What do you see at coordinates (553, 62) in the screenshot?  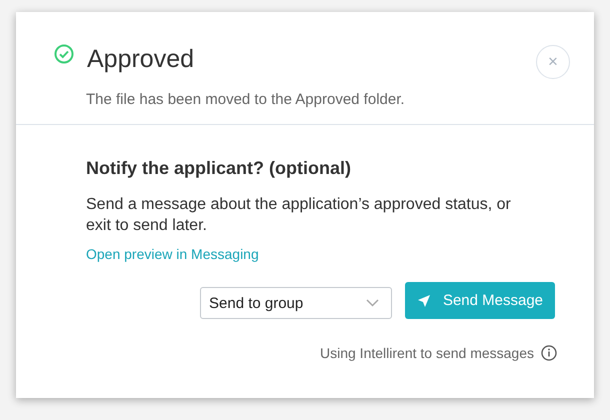 I see `close-button: ×` at bounding box center [553, 62].